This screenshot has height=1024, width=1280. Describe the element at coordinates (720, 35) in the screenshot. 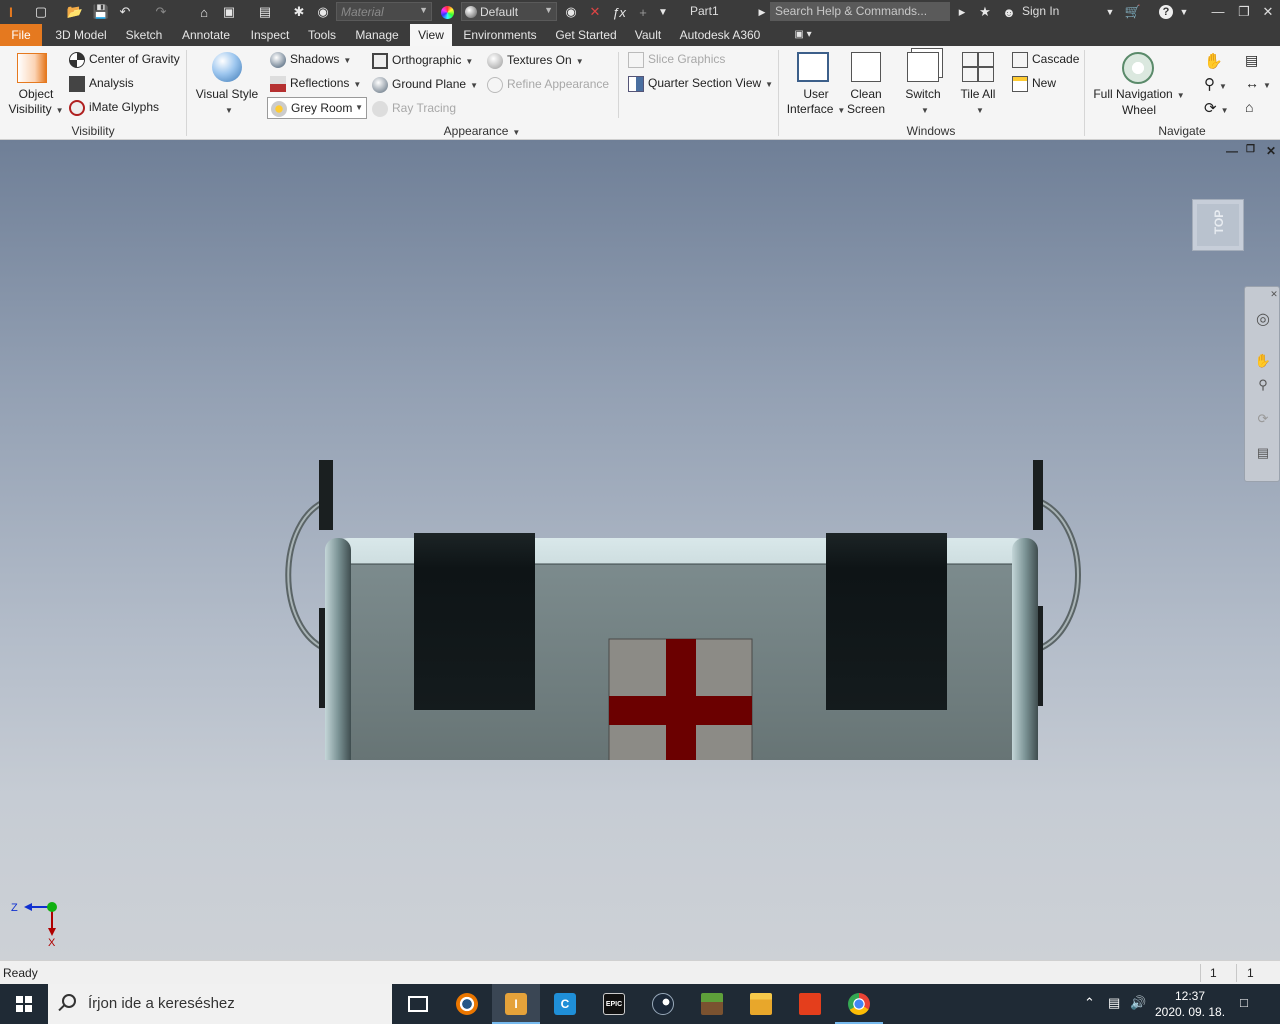

I see `tab-autodesk-a360: Autodesk A360` at that location.